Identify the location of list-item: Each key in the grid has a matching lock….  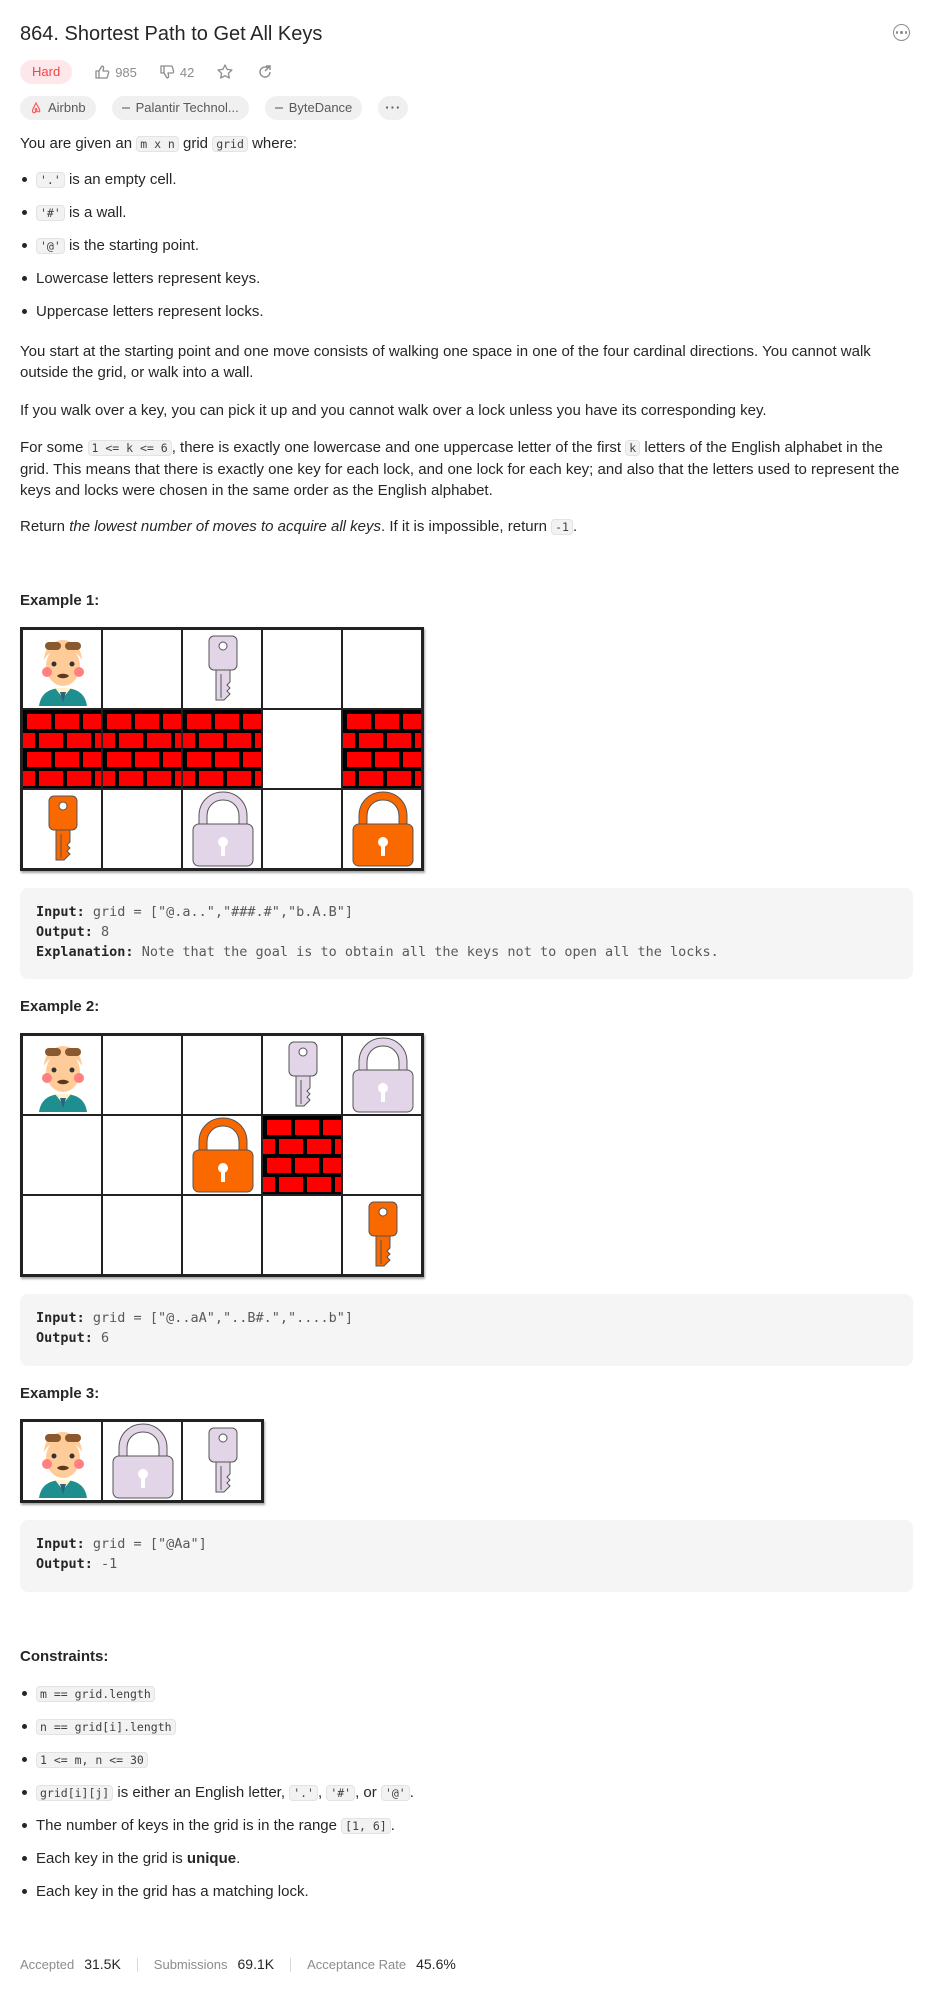
(466, 1897).